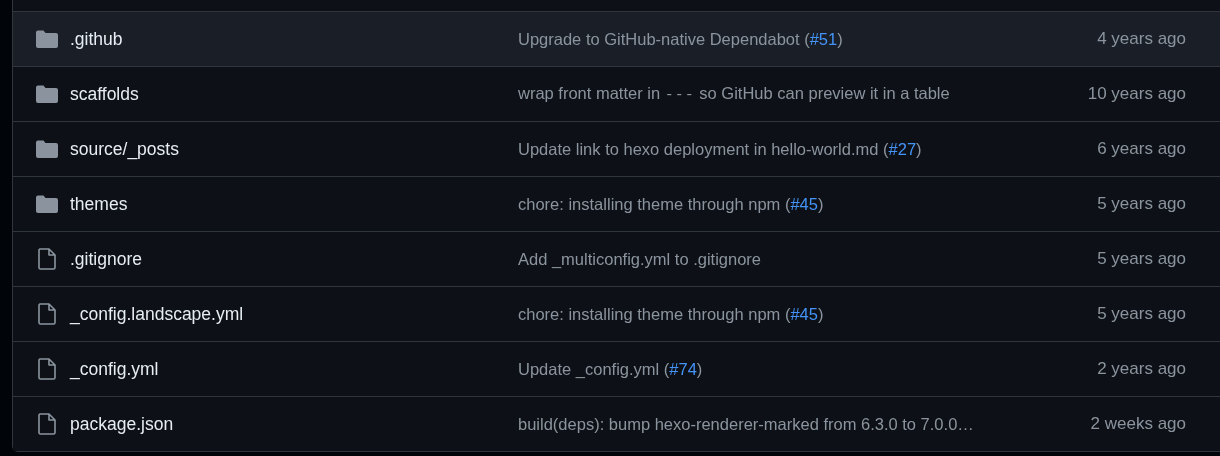  Describe the element at coordinates (720, 148) in the screenshot. I see `commit-message: Update link to hexo deployment in hello-world.md (#27)` at that location.